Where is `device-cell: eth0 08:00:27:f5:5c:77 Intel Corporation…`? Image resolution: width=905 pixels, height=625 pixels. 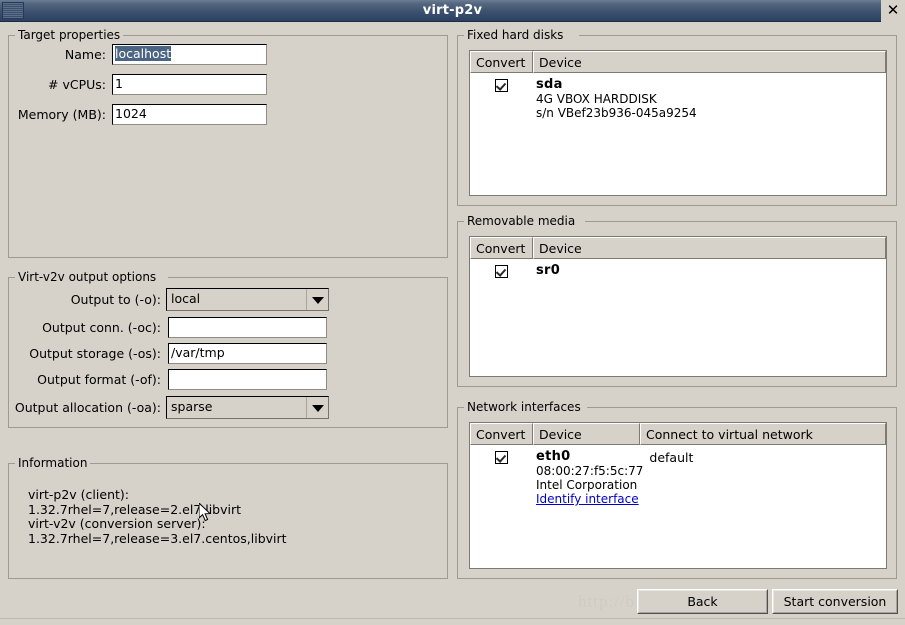 device-cell: eth0 08:00:27:f5:5c:77 Intel Corporation… is located at coordinates (588, 478).